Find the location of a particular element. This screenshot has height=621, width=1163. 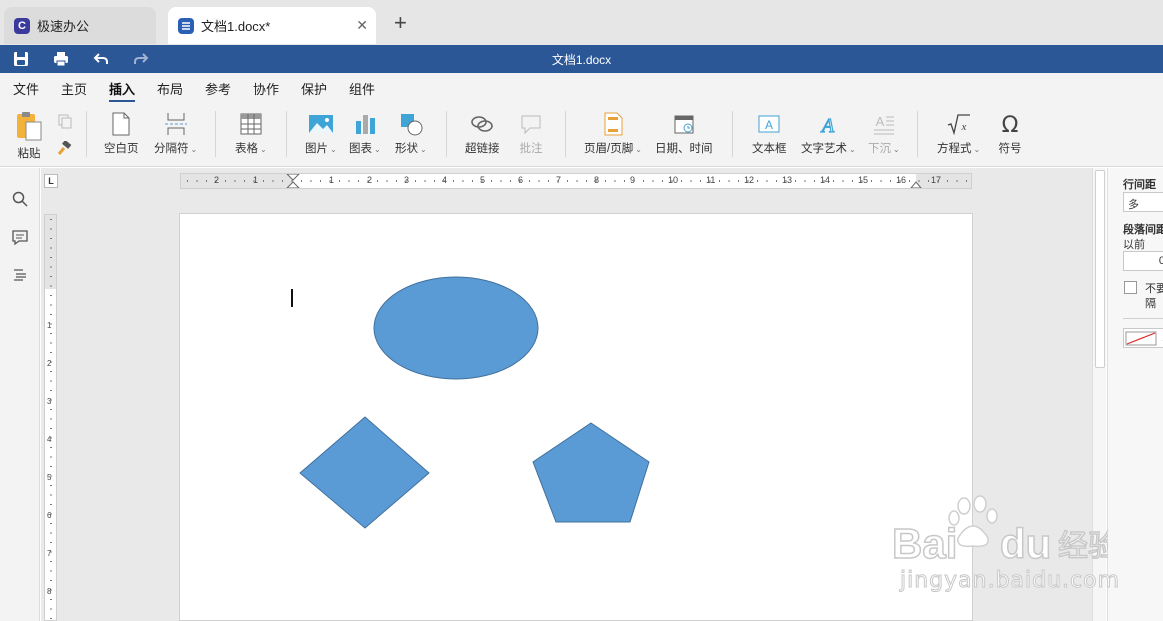

word-art-button: A 文字艺术 ⌄ is located at coordinates (828, 133).